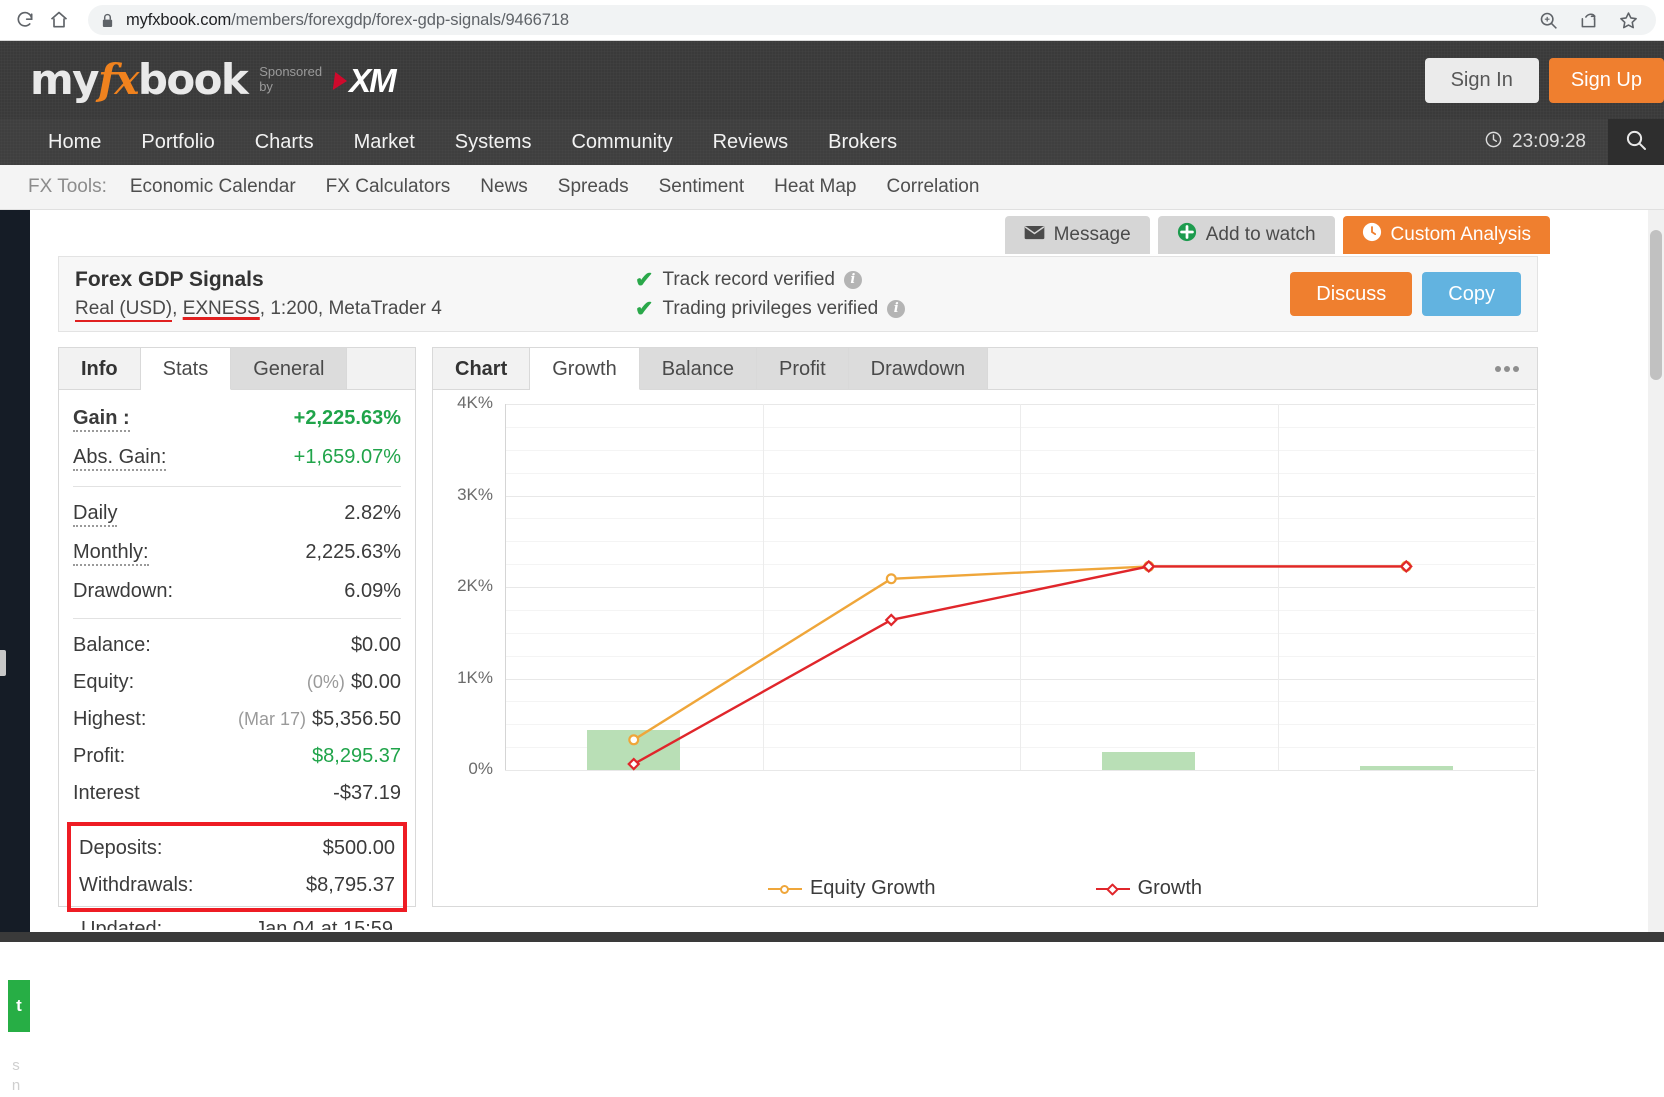 Image resolution: width=1664 pixels, height=1097 pixels. Describe the element at coordinates (1471, 294) in the screenshot. I see `copy-button: Copy` at that location.